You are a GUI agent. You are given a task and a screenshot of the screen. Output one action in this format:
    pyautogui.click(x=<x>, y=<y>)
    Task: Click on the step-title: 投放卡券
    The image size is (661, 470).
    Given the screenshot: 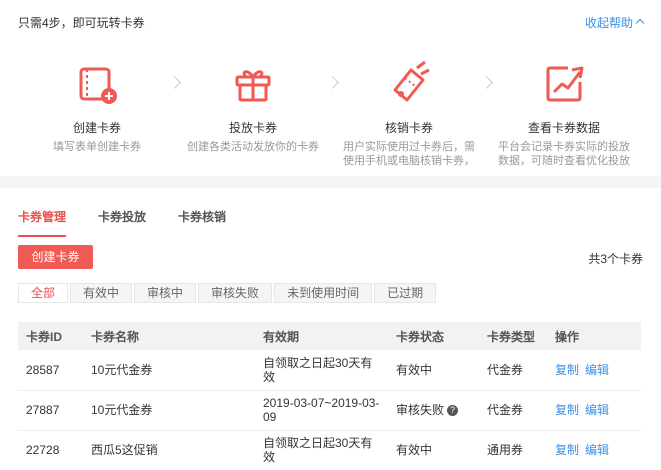 What is the action you would take?
    pyautogui.click(x=252, y=128)
    